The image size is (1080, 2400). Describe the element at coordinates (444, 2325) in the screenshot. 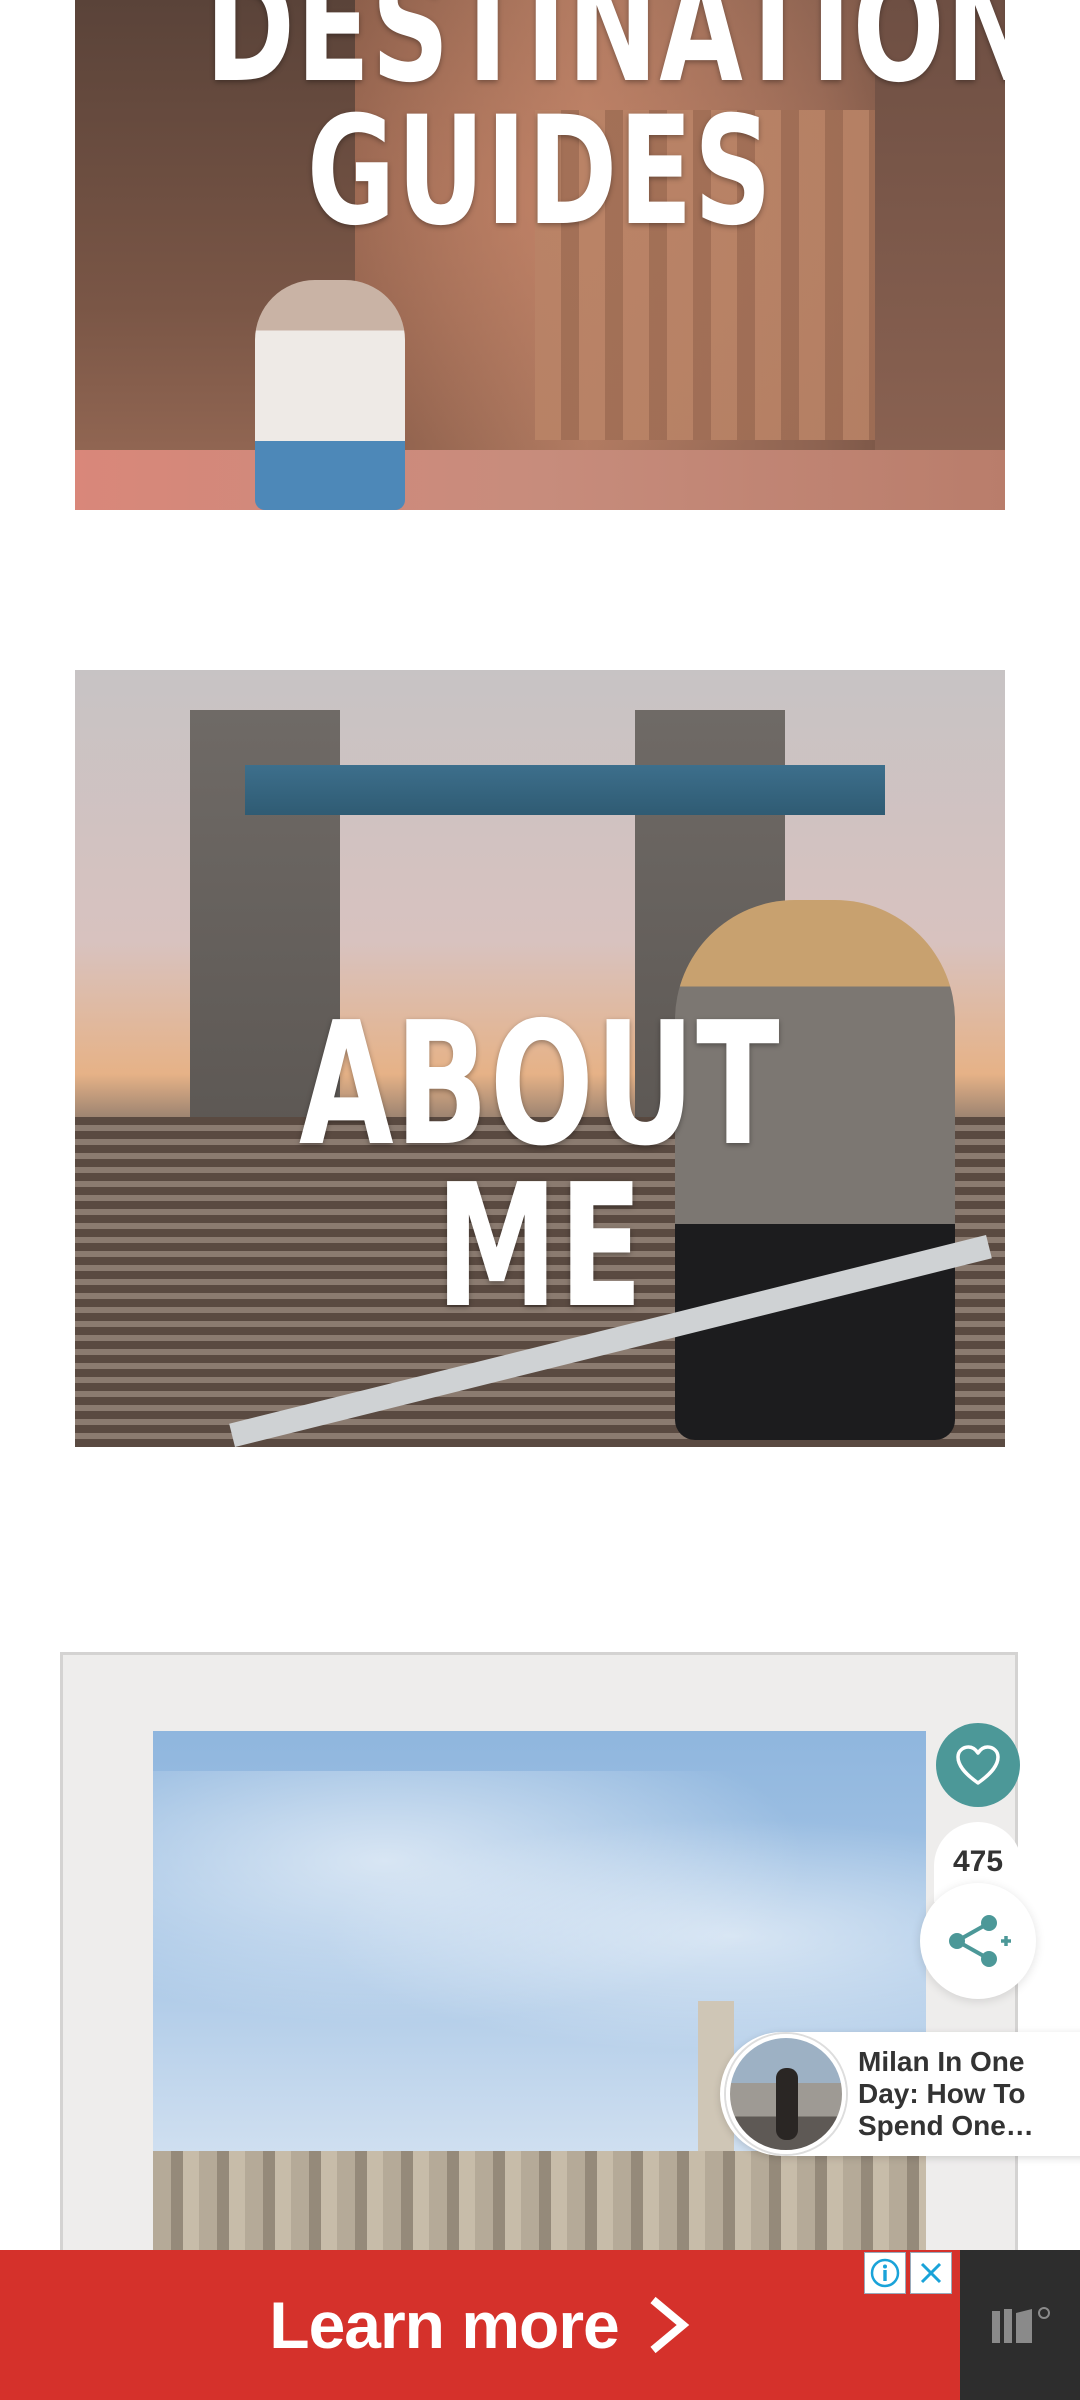

I see `learn-more-label: Learn more` at that location.